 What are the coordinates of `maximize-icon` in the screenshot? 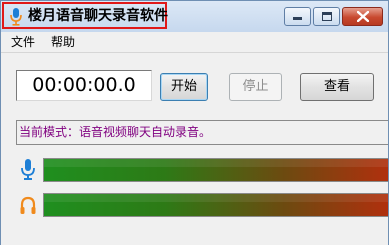 It's located at (327, 16).